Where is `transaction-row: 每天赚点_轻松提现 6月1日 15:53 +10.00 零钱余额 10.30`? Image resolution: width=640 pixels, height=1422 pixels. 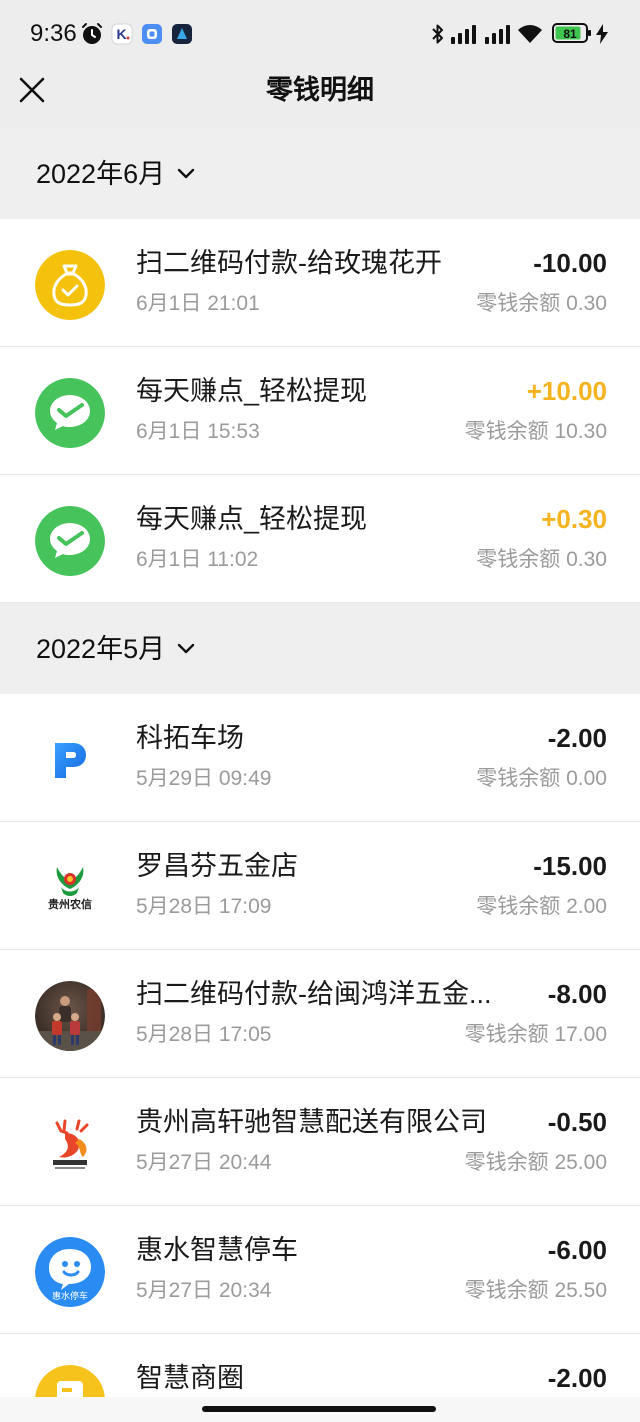 transaction-row: 每天赚点_轻松提现 6月1日 15:53 +10.00 零钱余额 10.30 is located at coordinates (320, 411).